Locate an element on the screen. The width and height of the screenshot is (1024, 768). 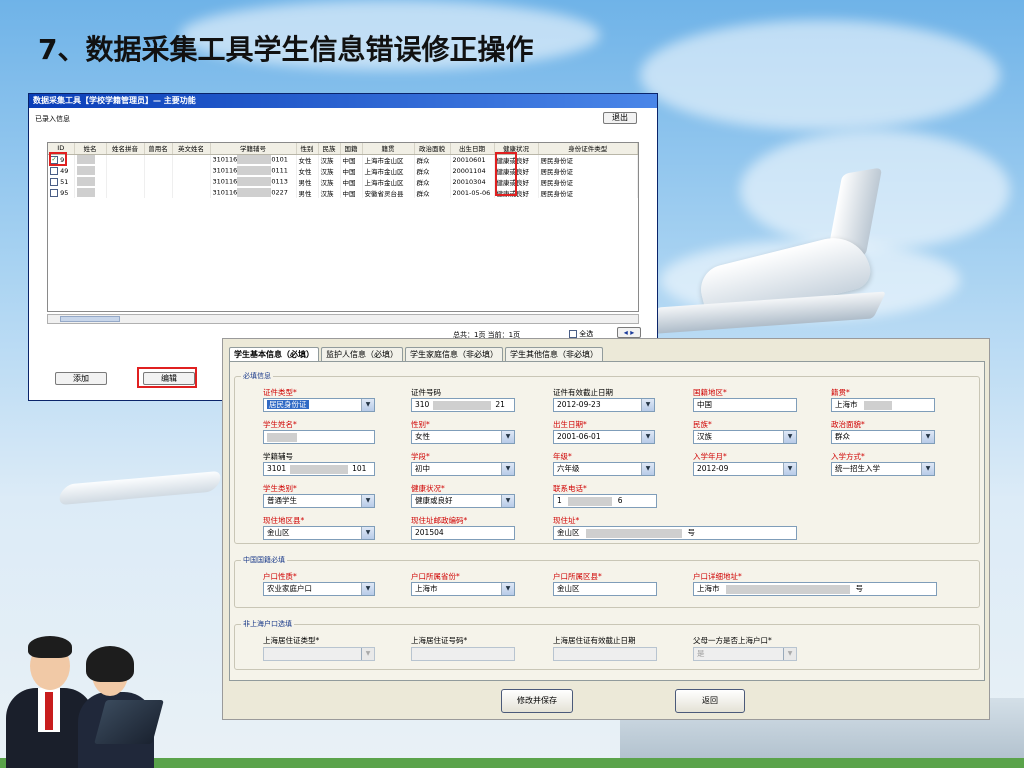
hukou-type-select: 农业家庭户口 ▼ is located at coordinates (319, 589).